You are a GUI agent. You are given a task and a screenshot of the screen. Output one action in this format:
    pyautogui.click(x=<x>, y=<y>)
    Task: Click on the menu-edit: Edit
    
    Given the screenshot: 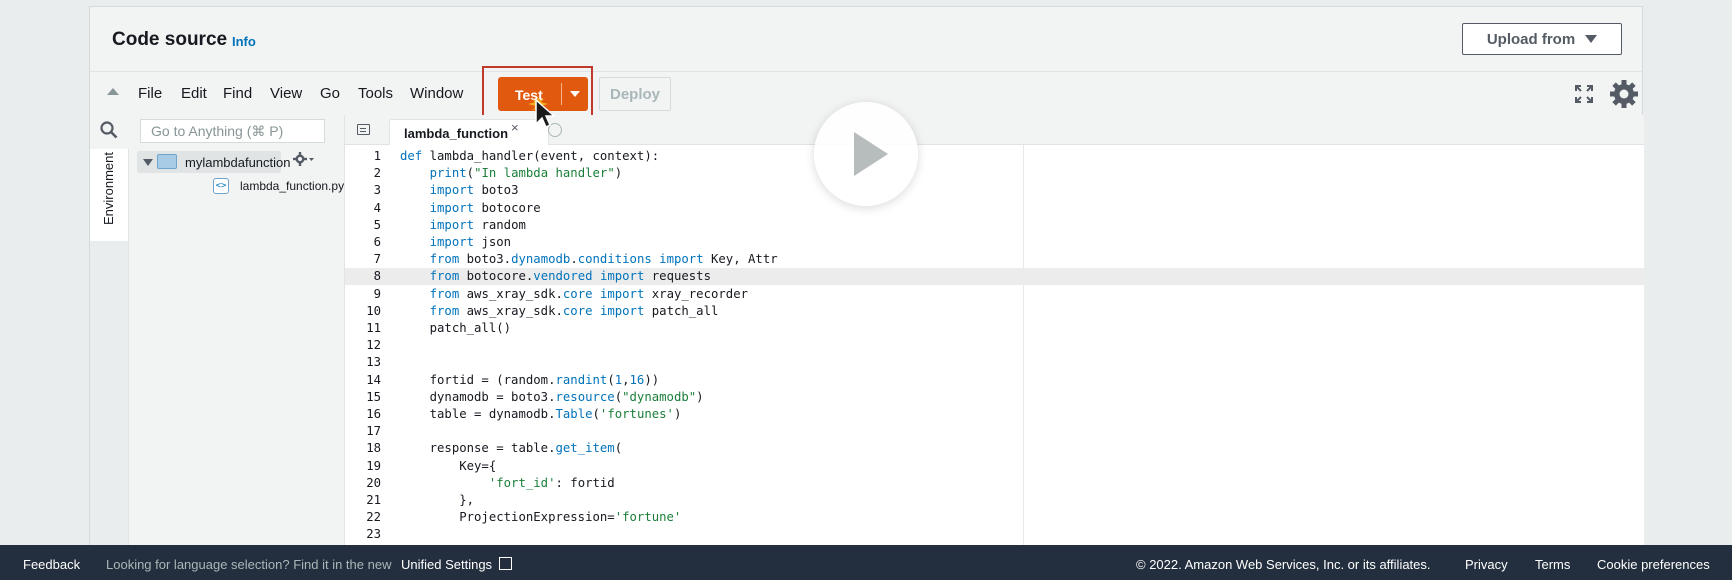 What is the action you would take?
    pyautogui.click(x=194, y=93)
    